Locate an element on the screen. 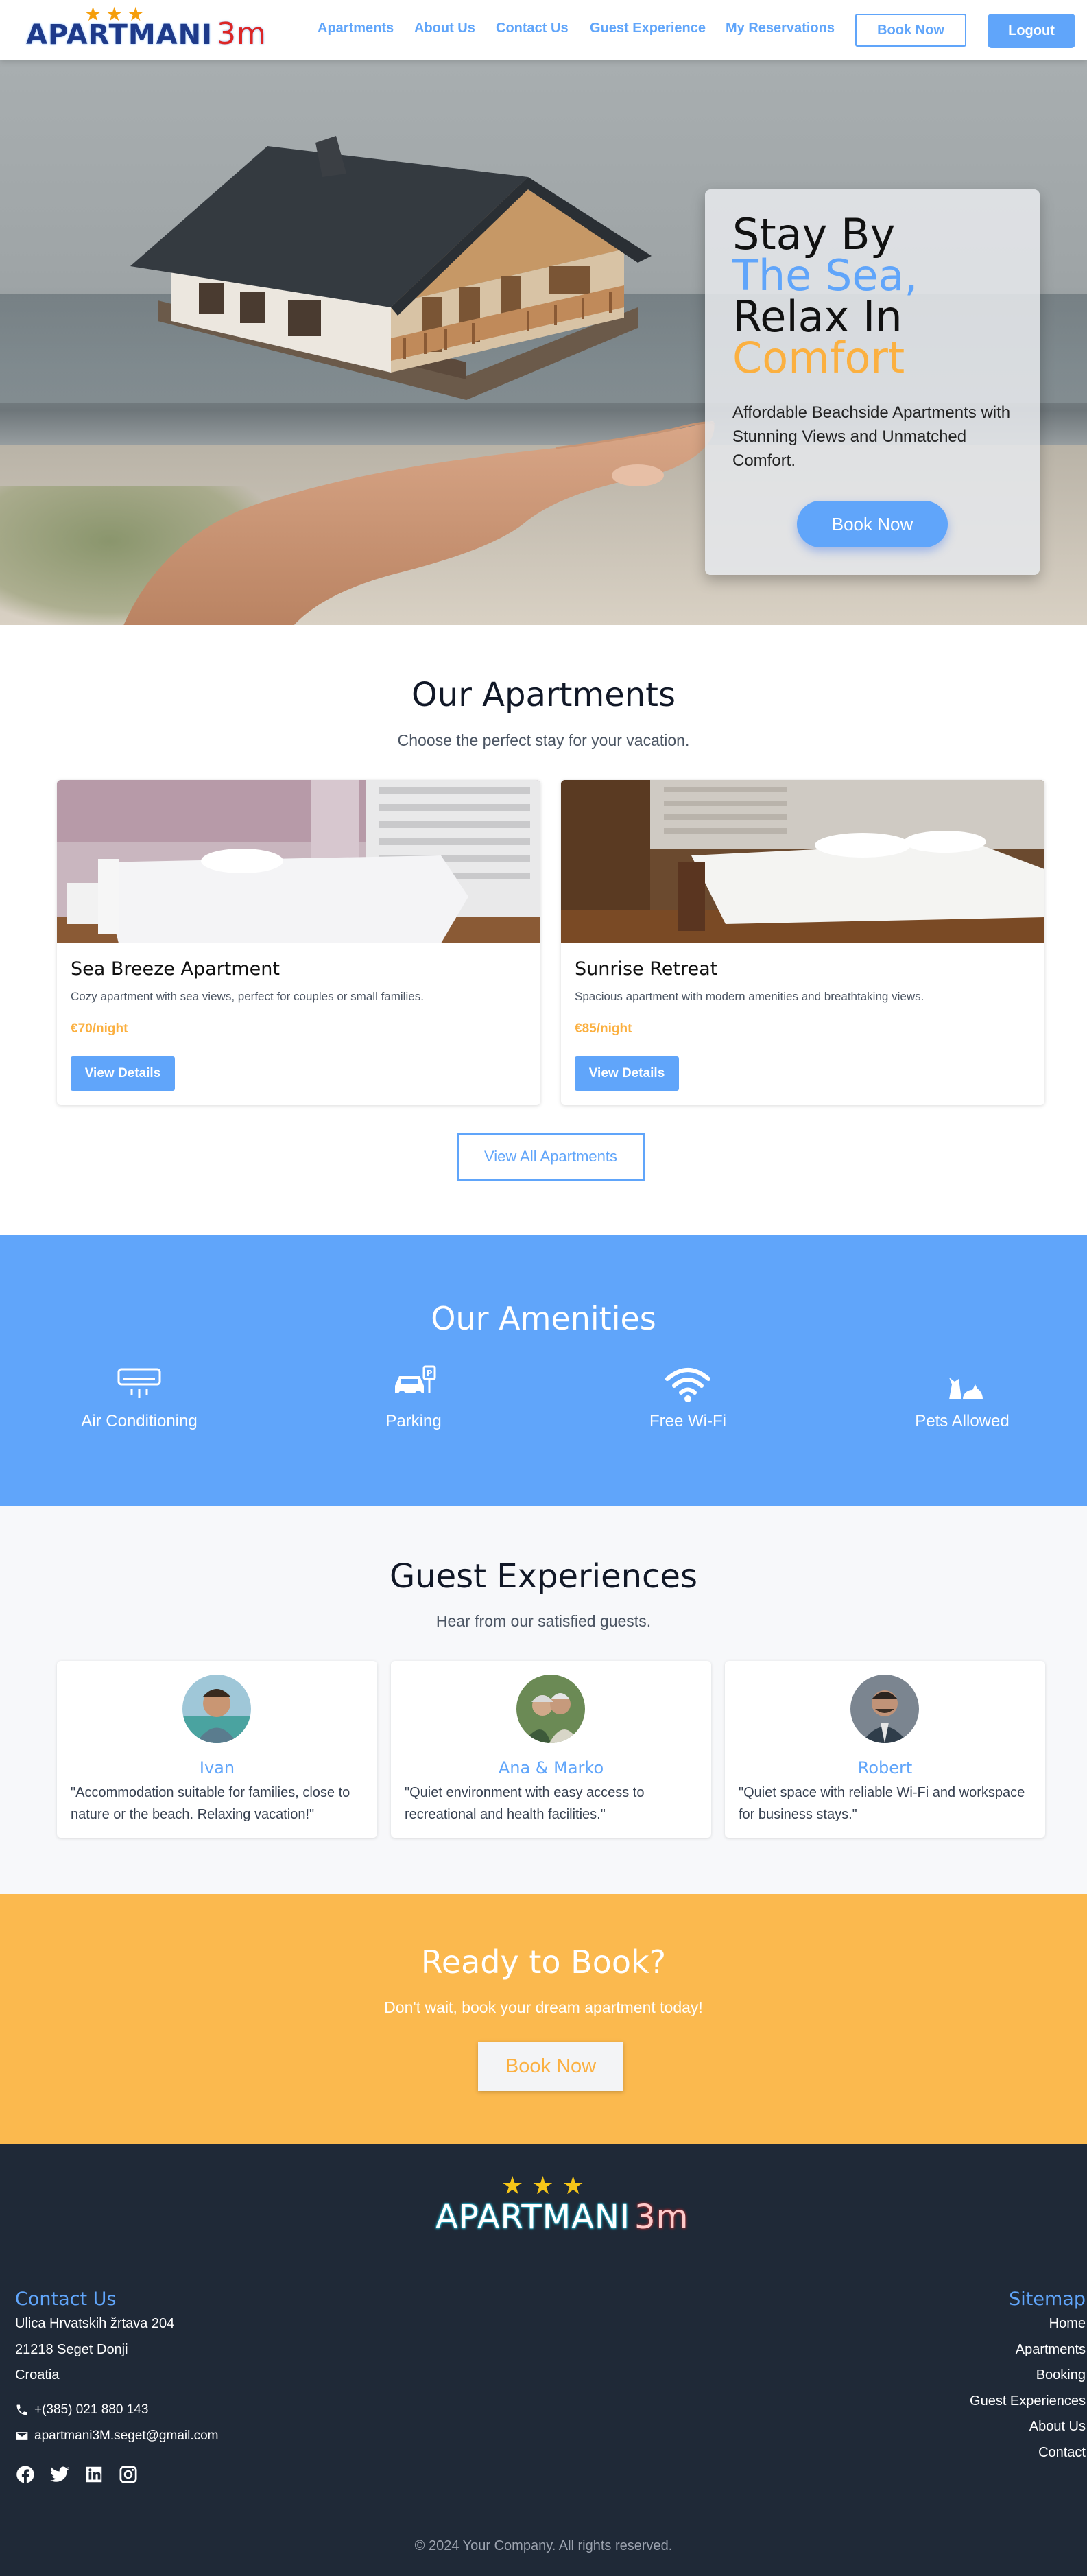  footer-phone: +(385) 021 880 143 is located at coordinates (82, 2410).